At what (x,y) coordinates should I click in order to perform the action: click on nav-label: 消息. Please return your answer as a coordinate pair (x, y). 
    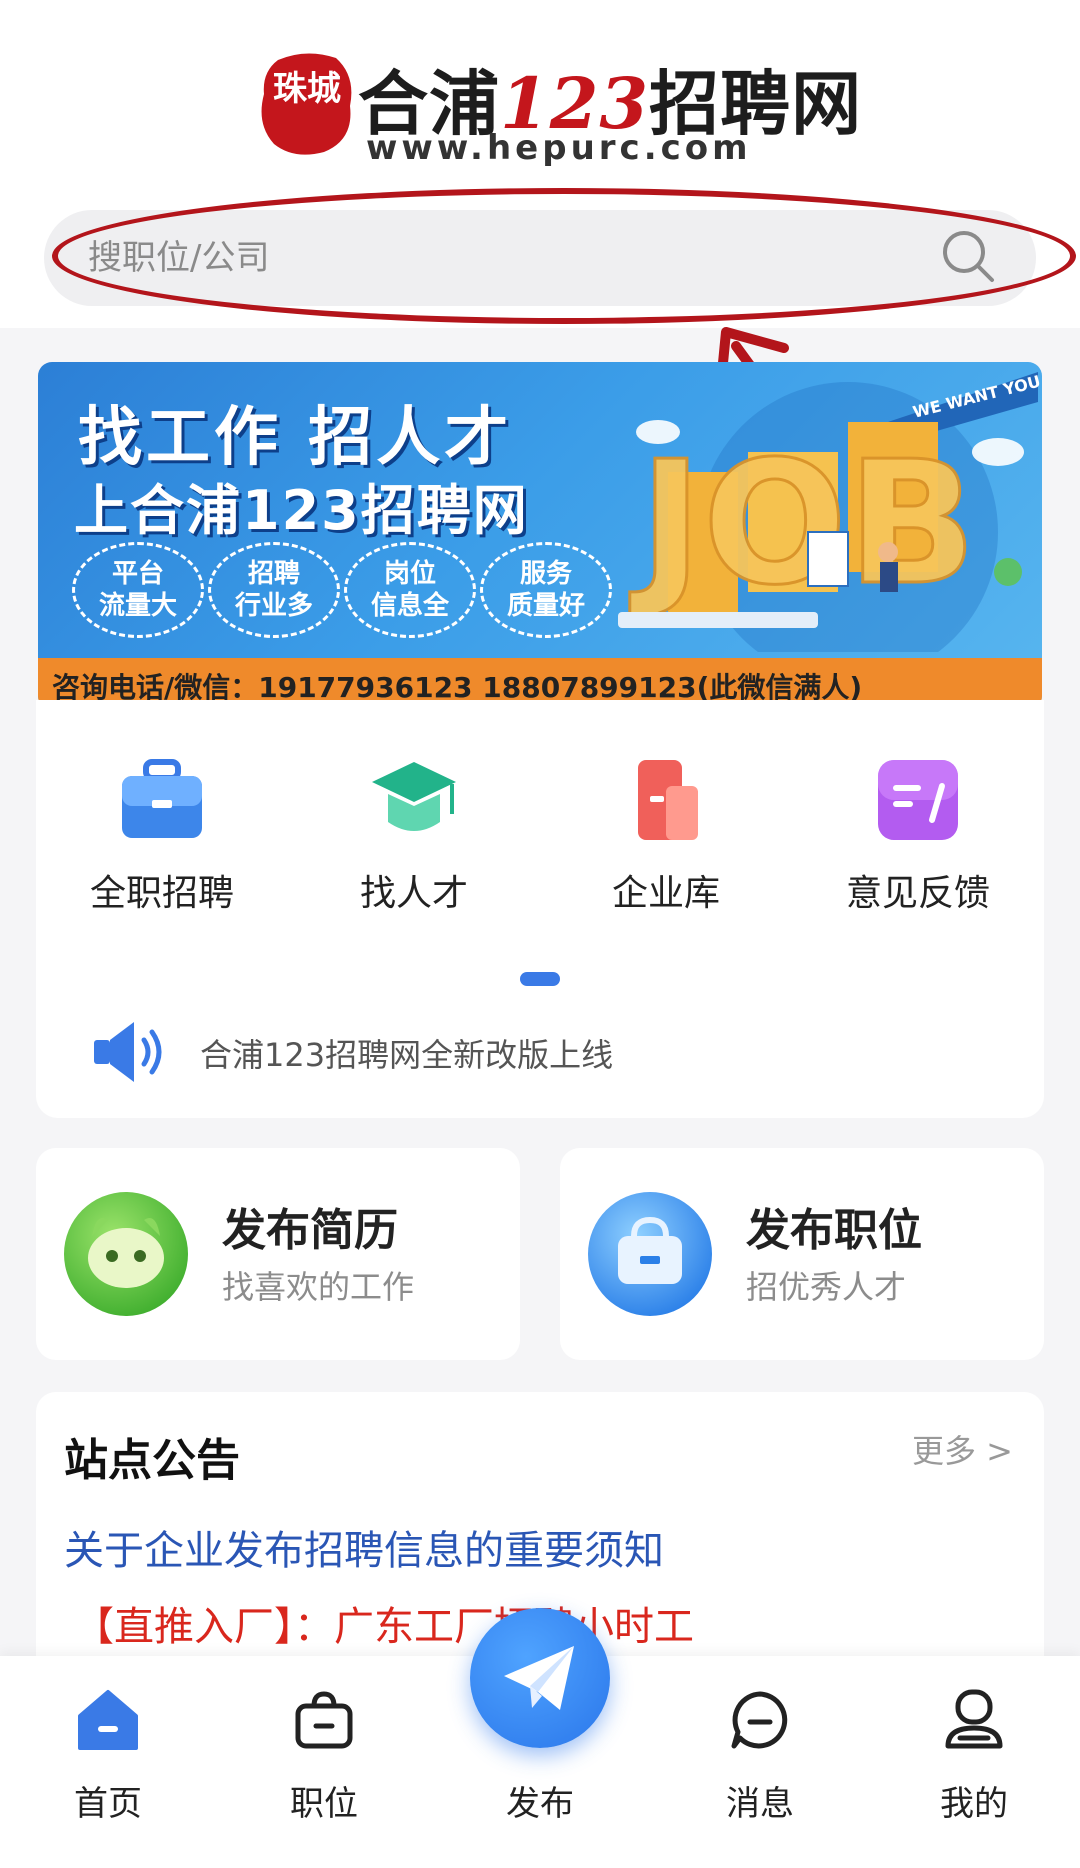
    Looking at the image, I should click on (760, 1804).